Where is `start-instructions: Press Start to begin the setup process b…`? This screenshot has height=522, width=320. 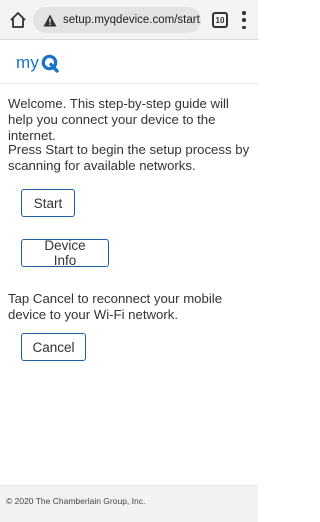
start-instructions: Press Start to begin the setup process b… is located at coordinates (129, 157).